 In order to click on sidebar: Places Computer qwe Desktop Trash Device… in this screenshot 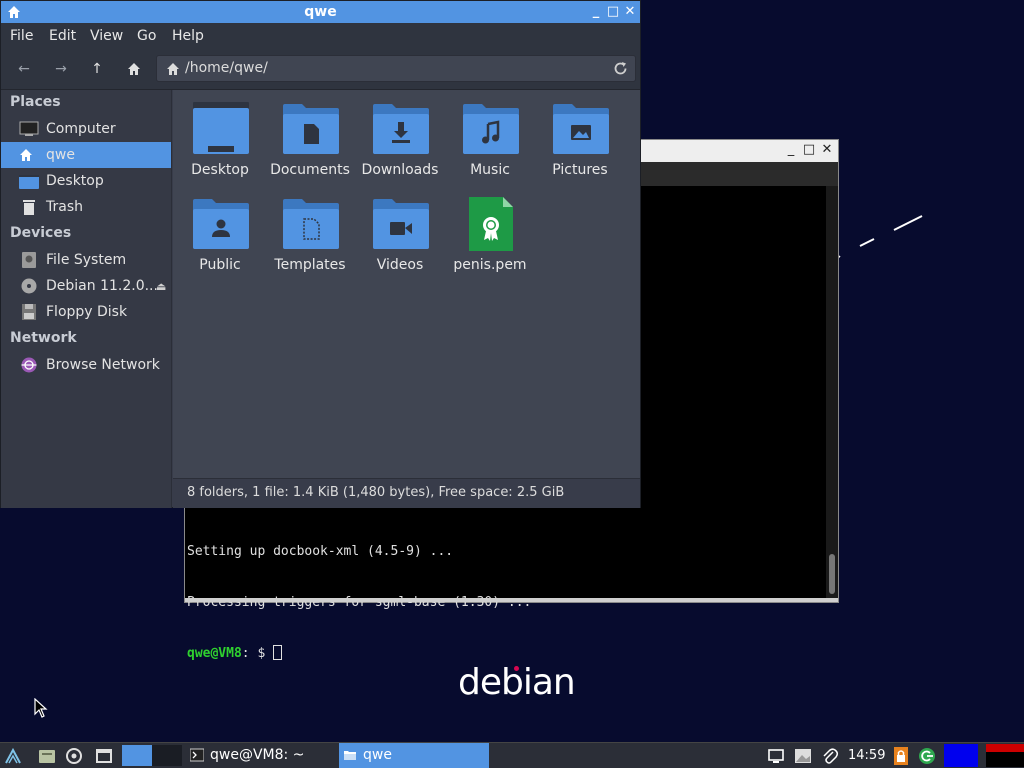, I will do `click(86, 299)`.